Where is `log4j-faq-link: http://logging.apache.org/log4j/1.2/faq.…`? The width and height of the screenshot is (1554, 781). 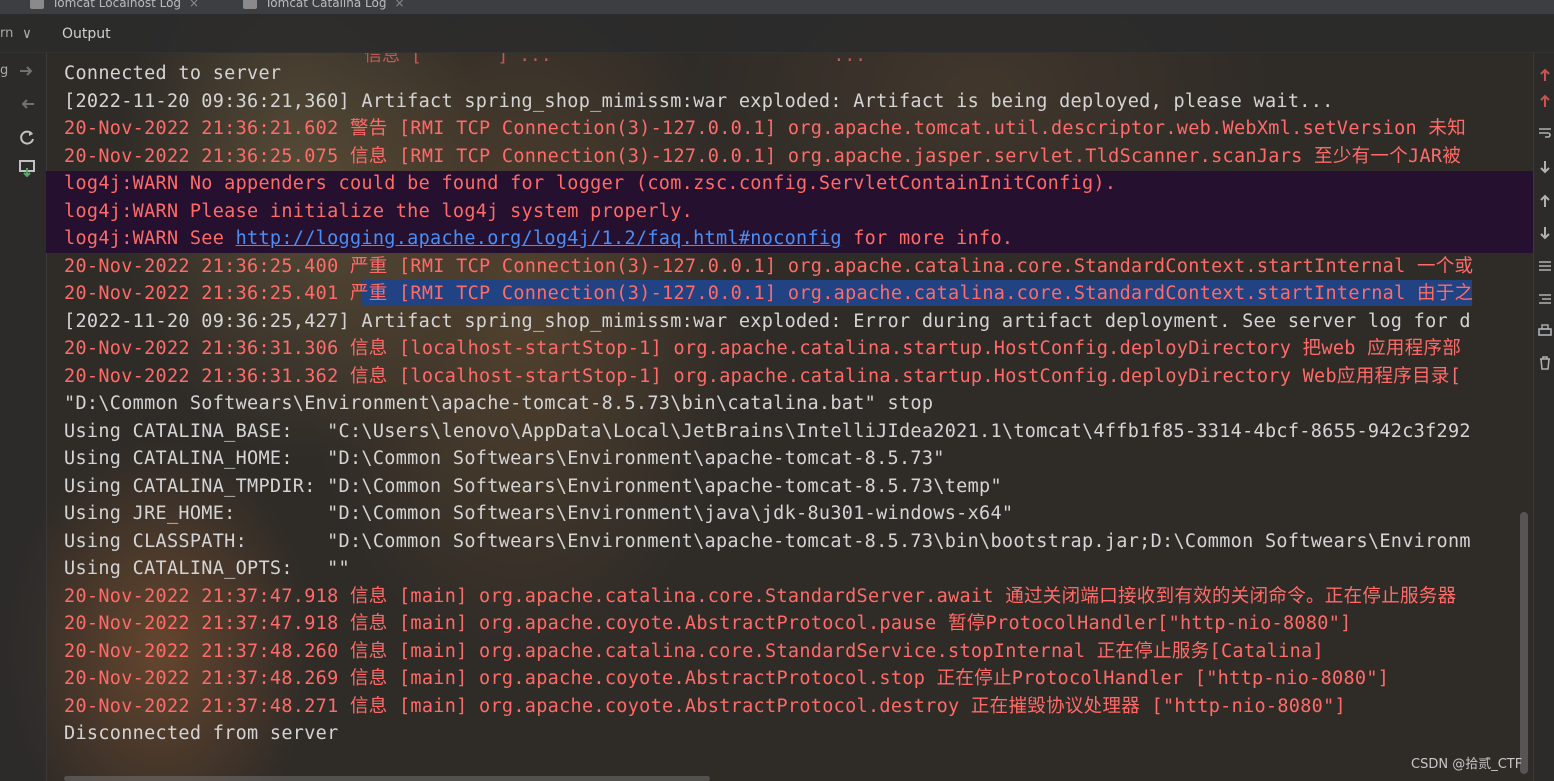
log4j-faq-link: http://logging.apache.org/log4j/1.2/faq.… is located at coordinates (539, 238).